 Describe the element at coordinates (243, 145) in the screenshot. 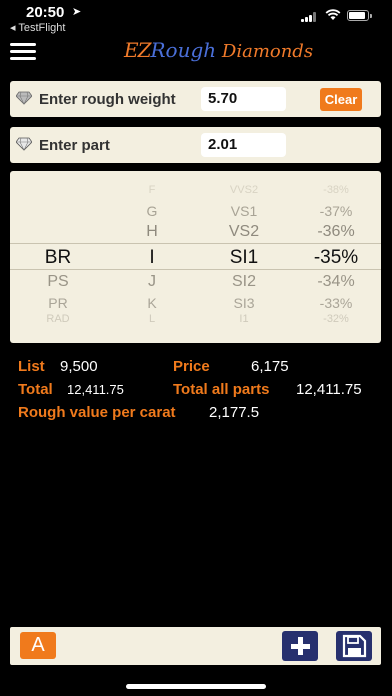

I see `part-input: 2.01` at that location.